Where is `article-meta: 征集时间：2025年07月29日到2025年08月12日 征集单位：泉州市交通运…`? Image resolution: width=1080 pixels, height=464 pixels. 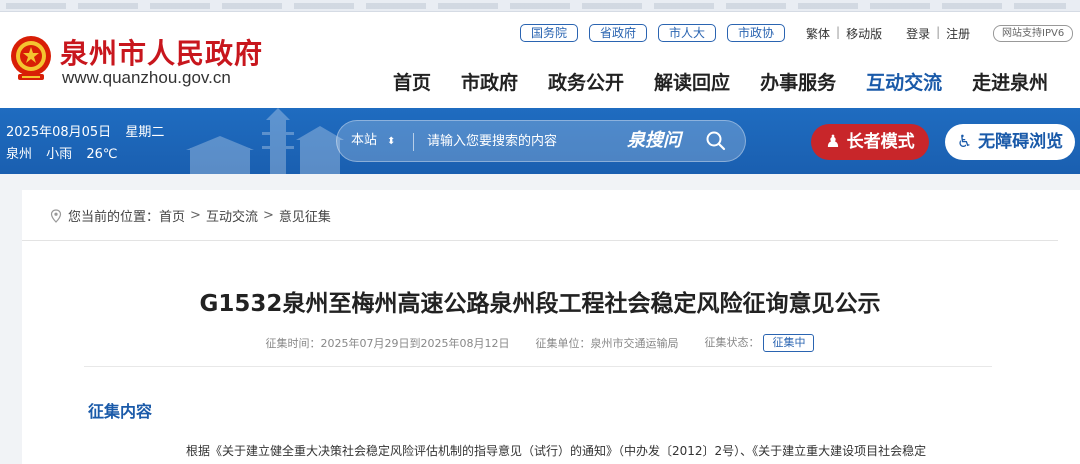 article-meta: 征集时间：2025年07月29日到2025年08月12日 征集单位：泉州市交通运… is located at coordinates (540, 343).